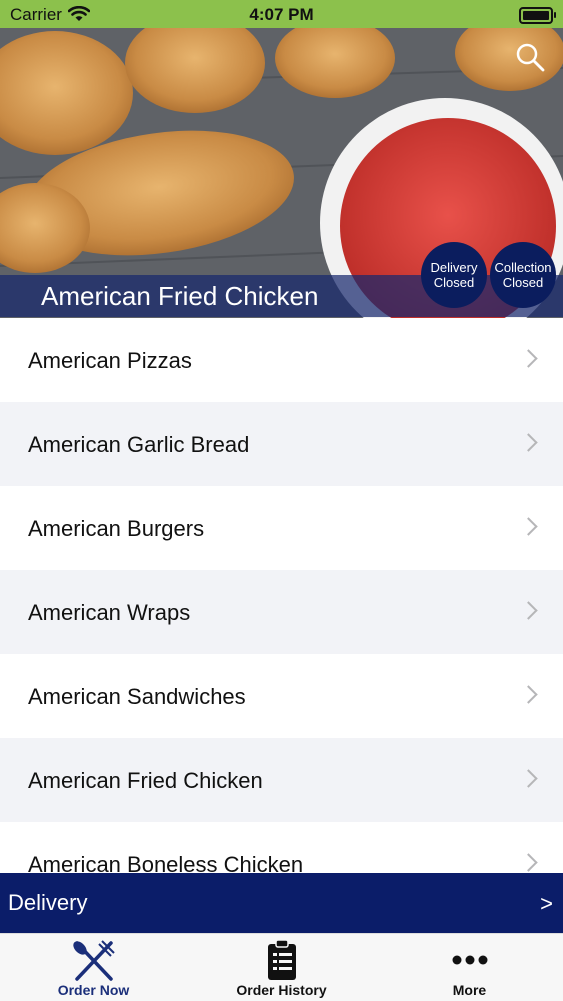  Describe the element at coordinates (93, 990) in the screenshot. I see `tab-label: Order Now` at that location.